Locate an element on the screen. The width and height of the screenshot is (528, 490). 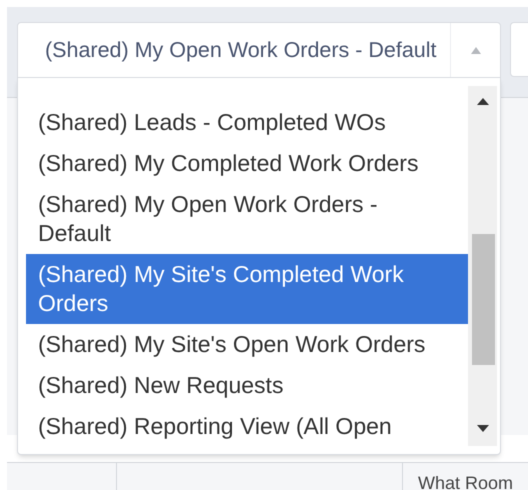
column-header: What Room is located at coordinates (466, 481).